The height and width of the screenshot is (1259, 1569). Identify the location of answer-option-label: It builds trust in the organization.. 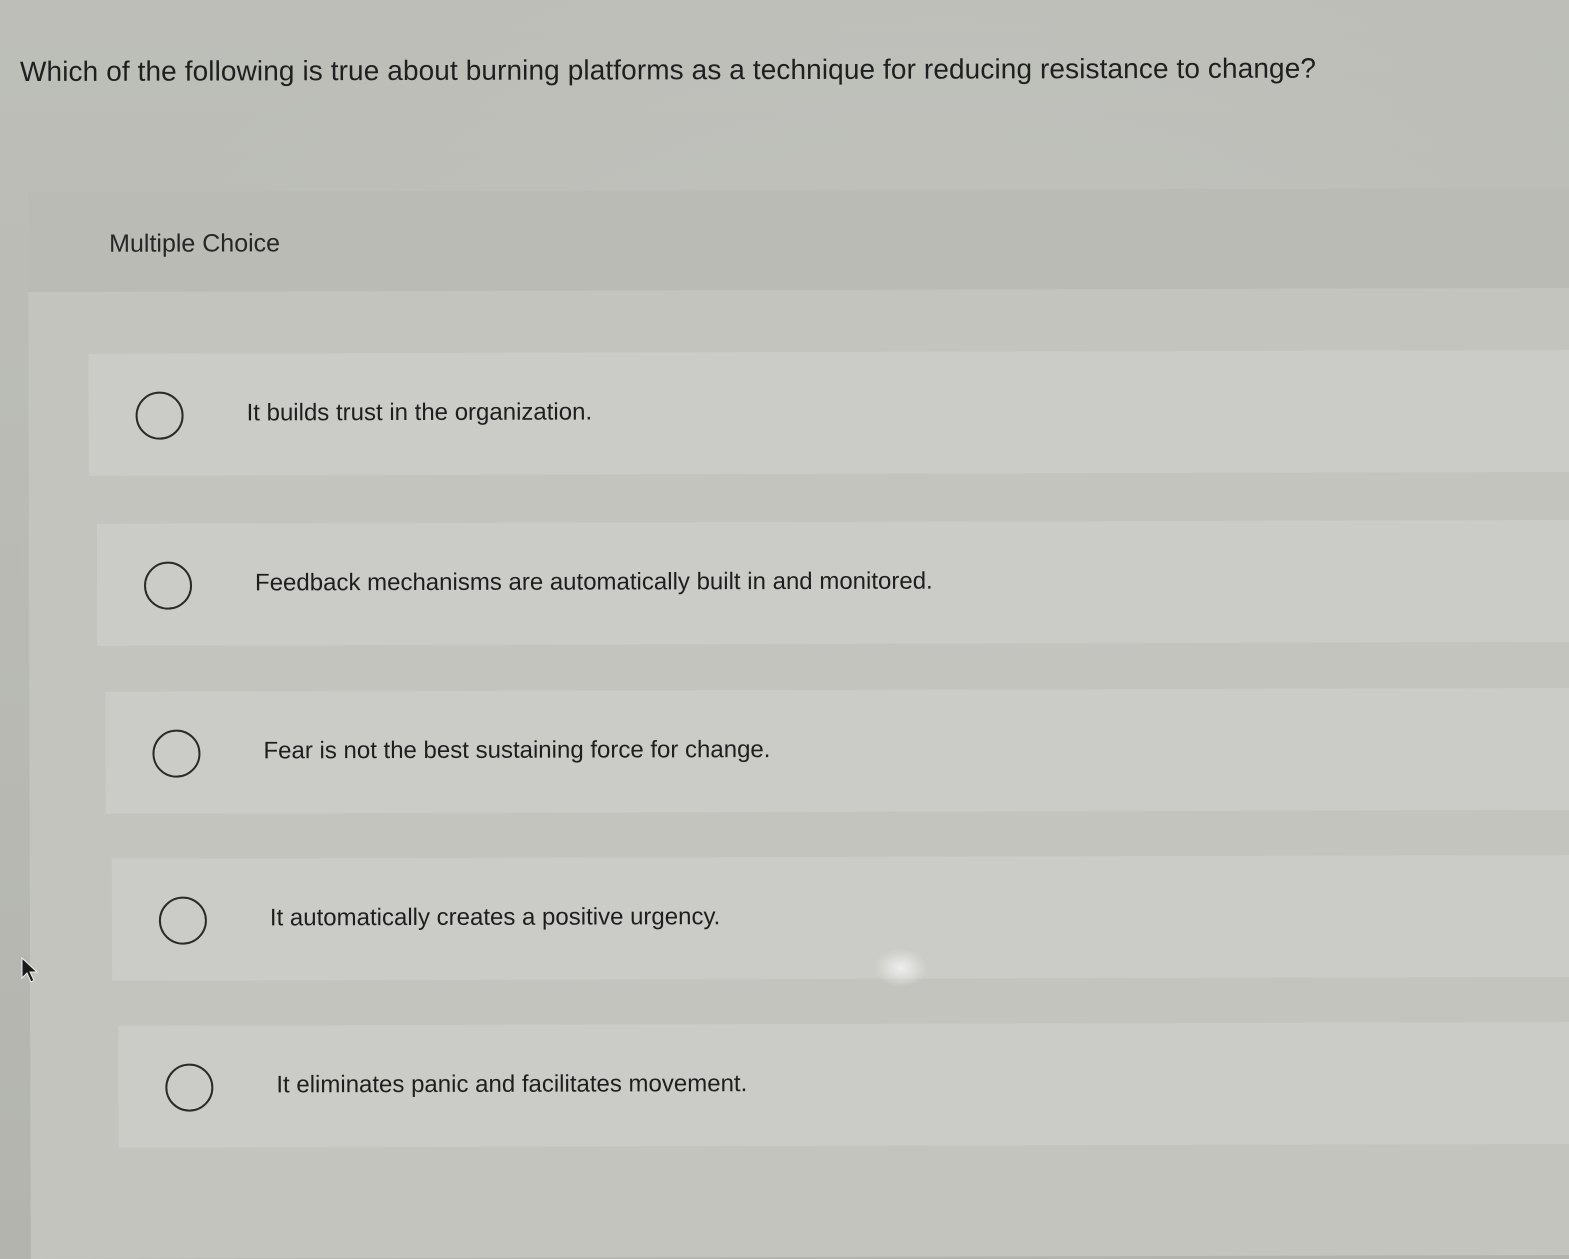
(419, 412).